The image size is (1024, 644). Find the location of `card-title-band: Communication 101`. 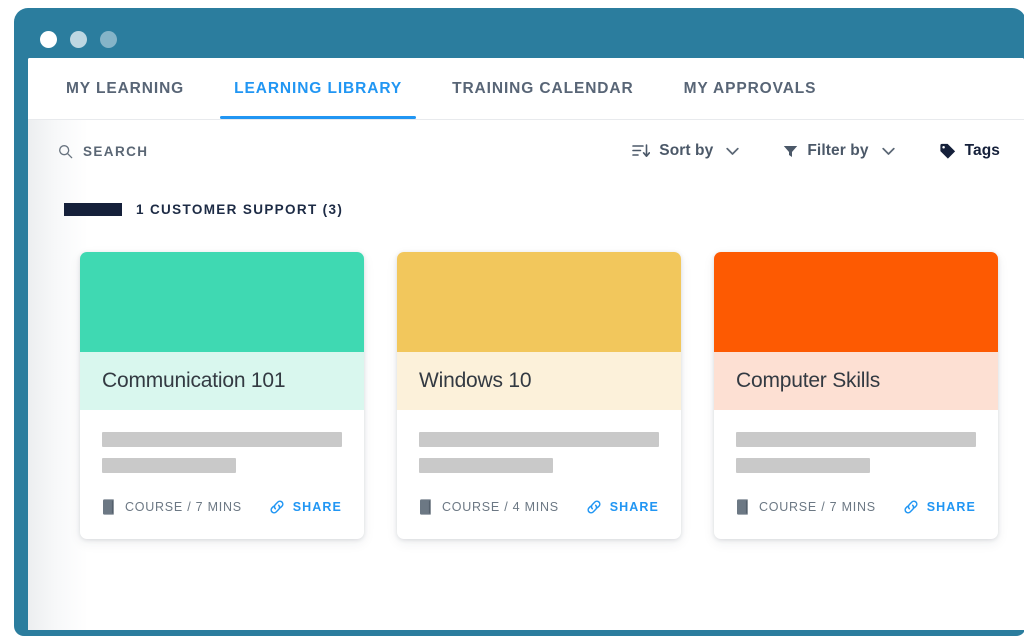

card-title-band: Communication 101 is located at coordinates (222, 381).